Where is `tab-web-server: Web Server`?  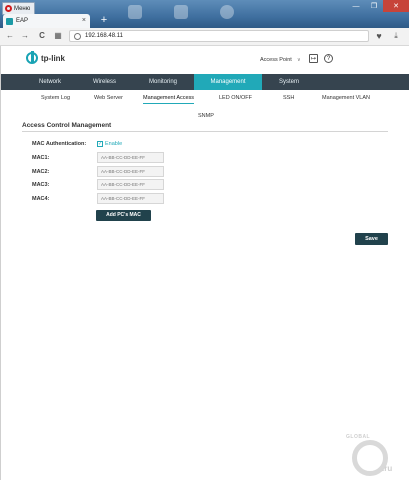
tab-web-server: Web Server is located at coordinates (108, 98).